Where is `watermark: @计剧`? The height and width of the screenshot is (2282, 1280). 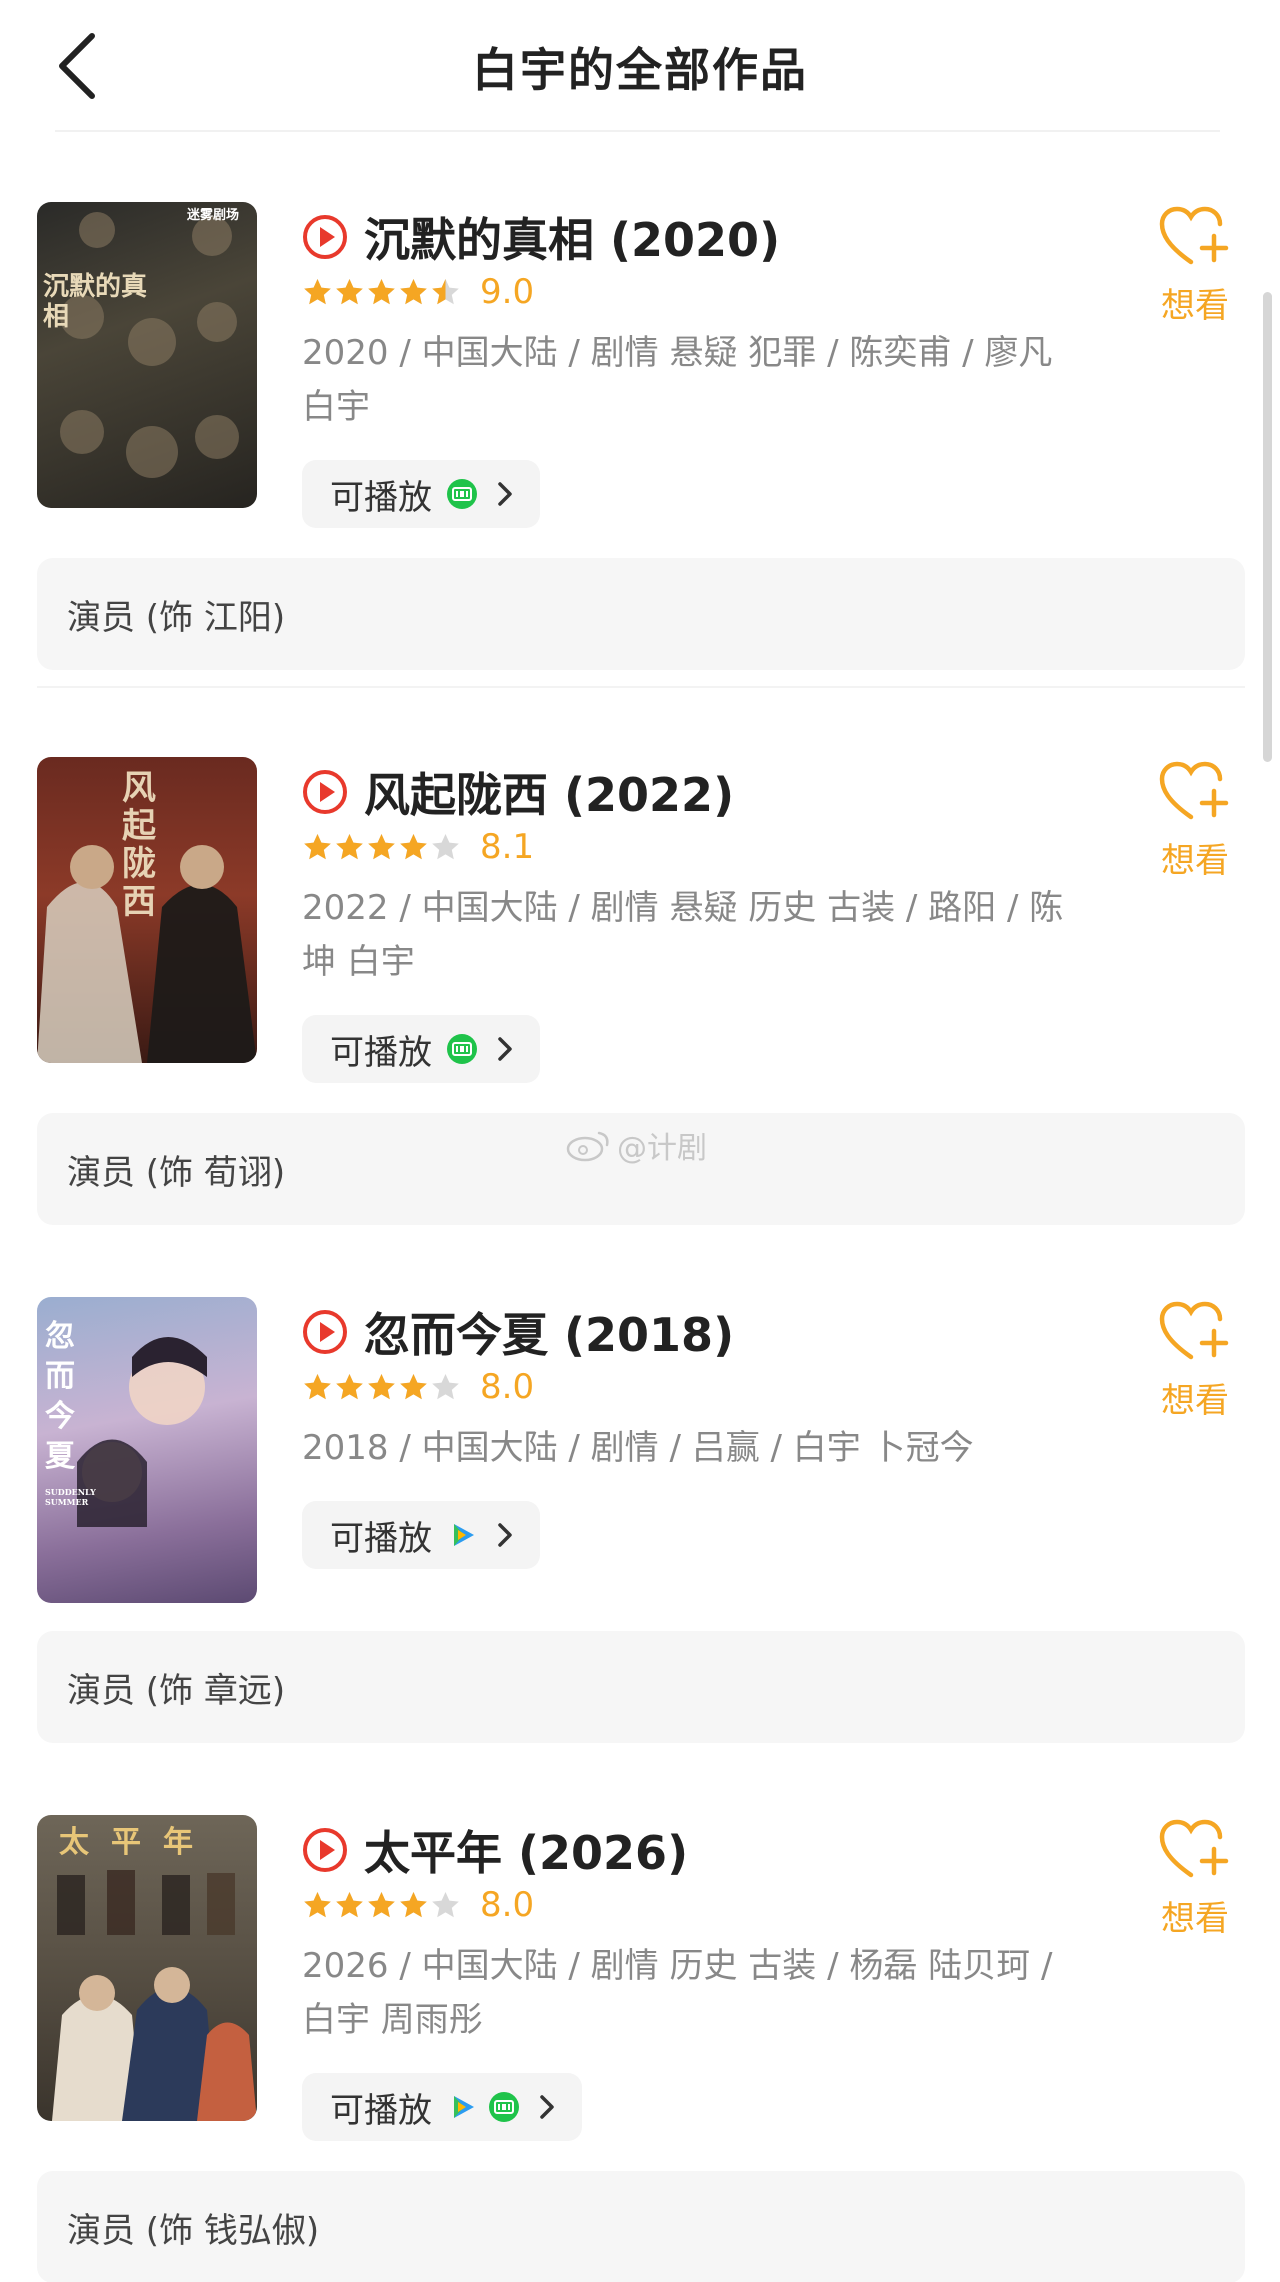
watermark: @计剧 is located at coordinates (636, 1145).